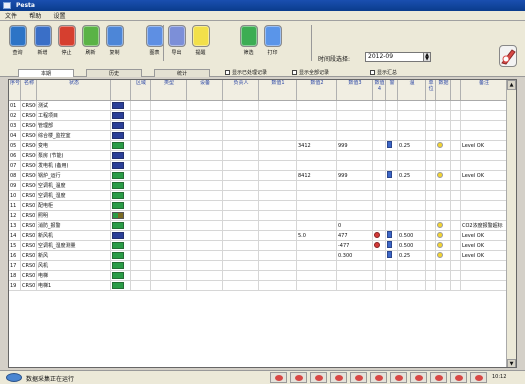  What do you see at coordinates (17, 44) in the screenshot?
I see `query-button: 查询` at bounding box center [17, 44].